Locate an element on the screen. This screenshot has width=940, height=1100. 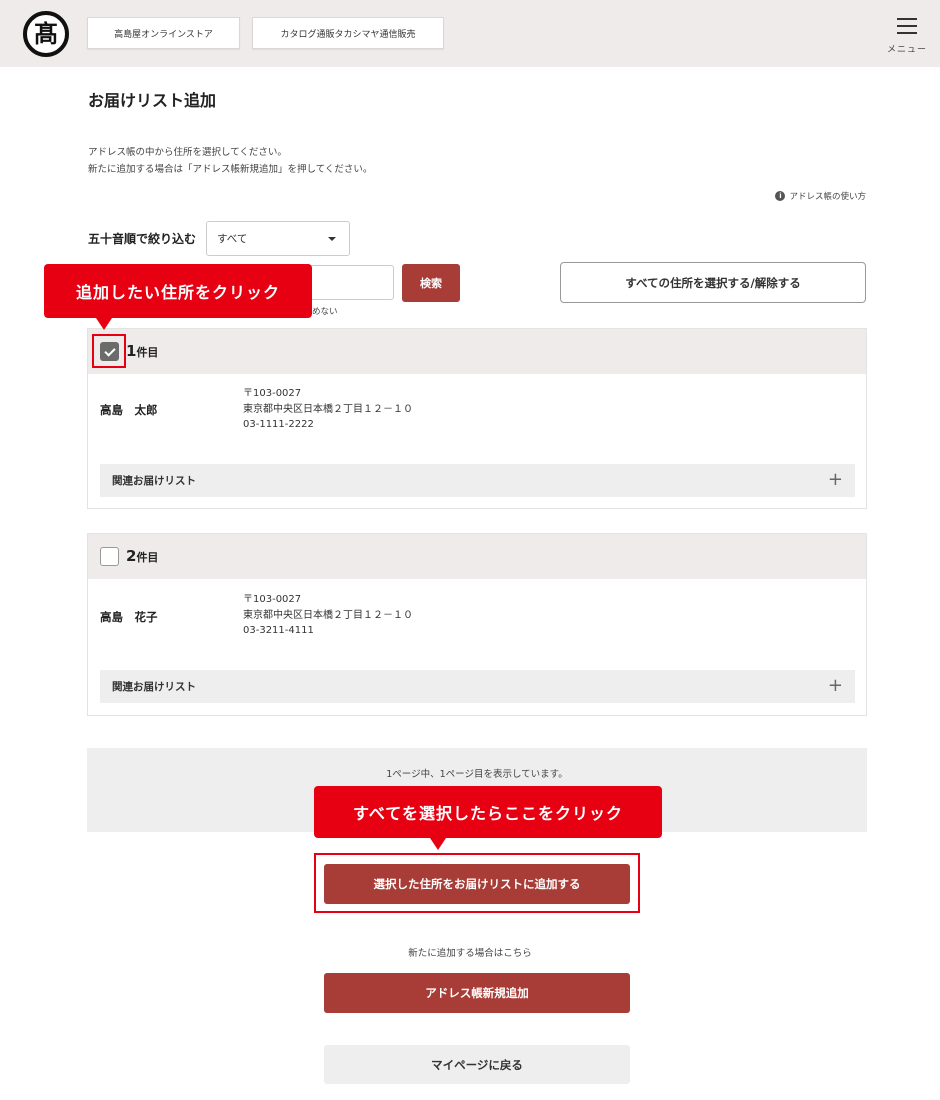
menu-button: メニュー is located at coordinates (907, 36).